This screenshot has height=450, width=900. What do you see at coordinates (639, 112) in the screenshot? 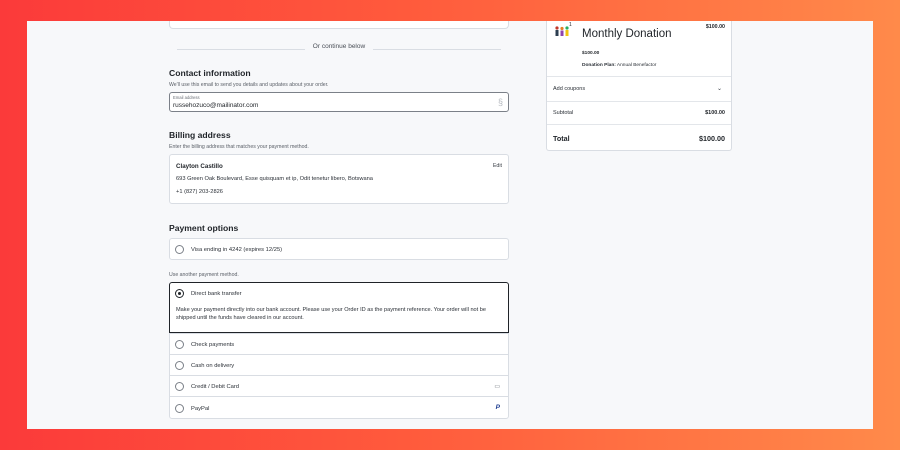
I see `subtotal-row: Subtotal $100.00` at bounding box center [639, 112].